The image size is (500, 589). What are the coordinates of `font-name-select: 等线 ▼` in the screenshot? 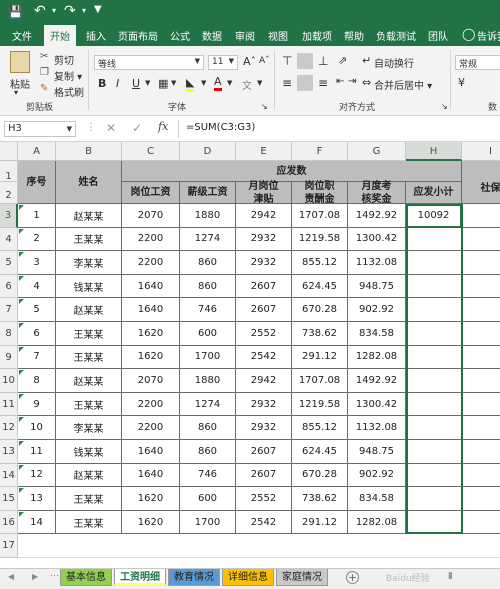 It's located at (149, 62).